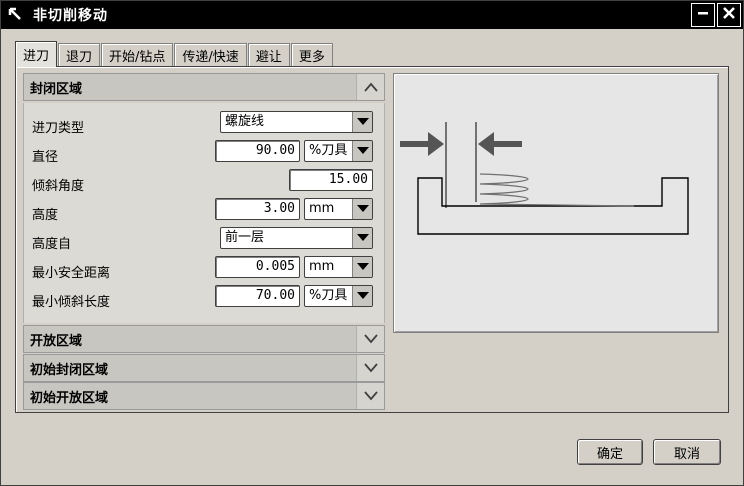 The image size is (744, 486). What do you see at coordinates (58, 186) in the screenshot?
I see `label-ramp-angle: 倾斜角度` at bounding box center [58, 186].